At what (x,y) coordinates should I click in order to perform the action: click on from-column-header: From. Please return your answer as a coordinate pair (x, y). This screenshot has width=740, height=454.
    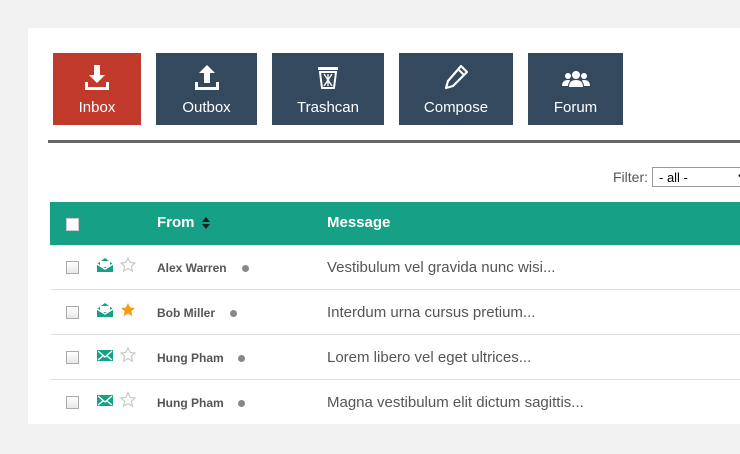
    Looking at the image, I should click on (183, 222).